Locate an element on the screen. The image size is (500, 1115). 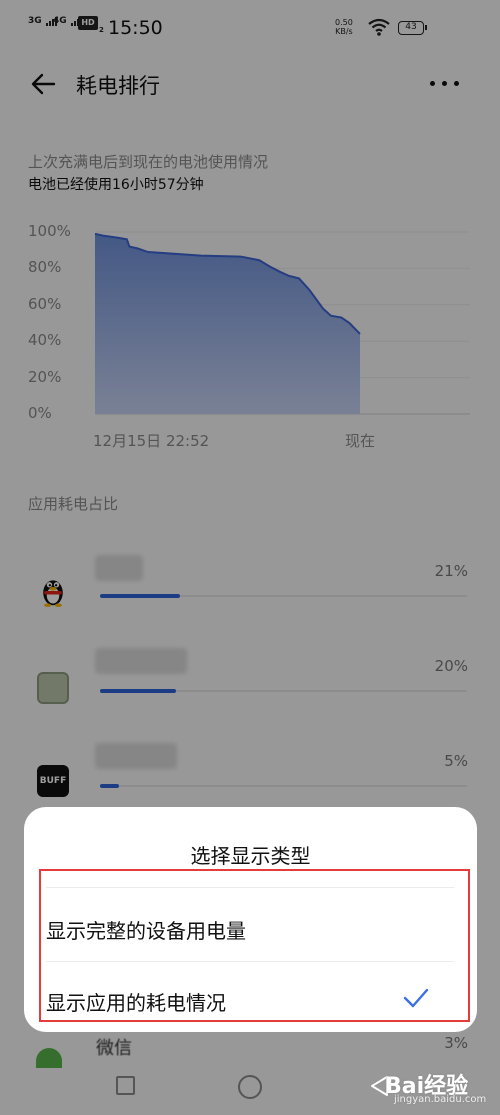
dialog-title: 选择显示类型 is located at coordinates (250, 856).